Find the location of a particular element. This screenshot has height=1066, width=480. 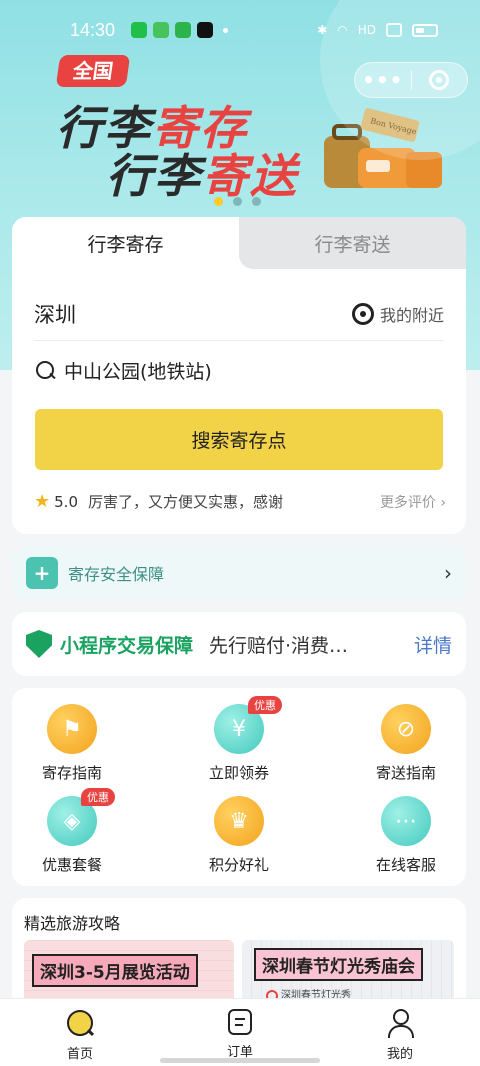

signal-icon is located at coordinates (394, 30).